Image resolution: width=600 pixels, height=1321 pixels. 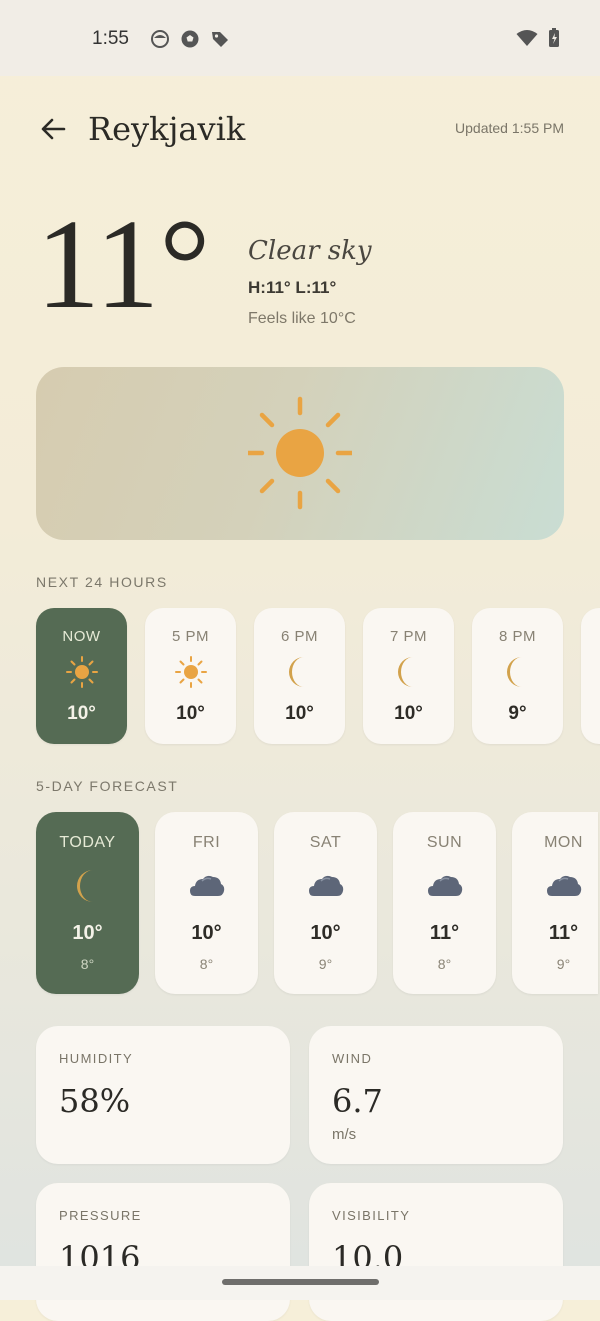 I want to click on hour-card: 6 PM 10°, so click(x=299, y=676).